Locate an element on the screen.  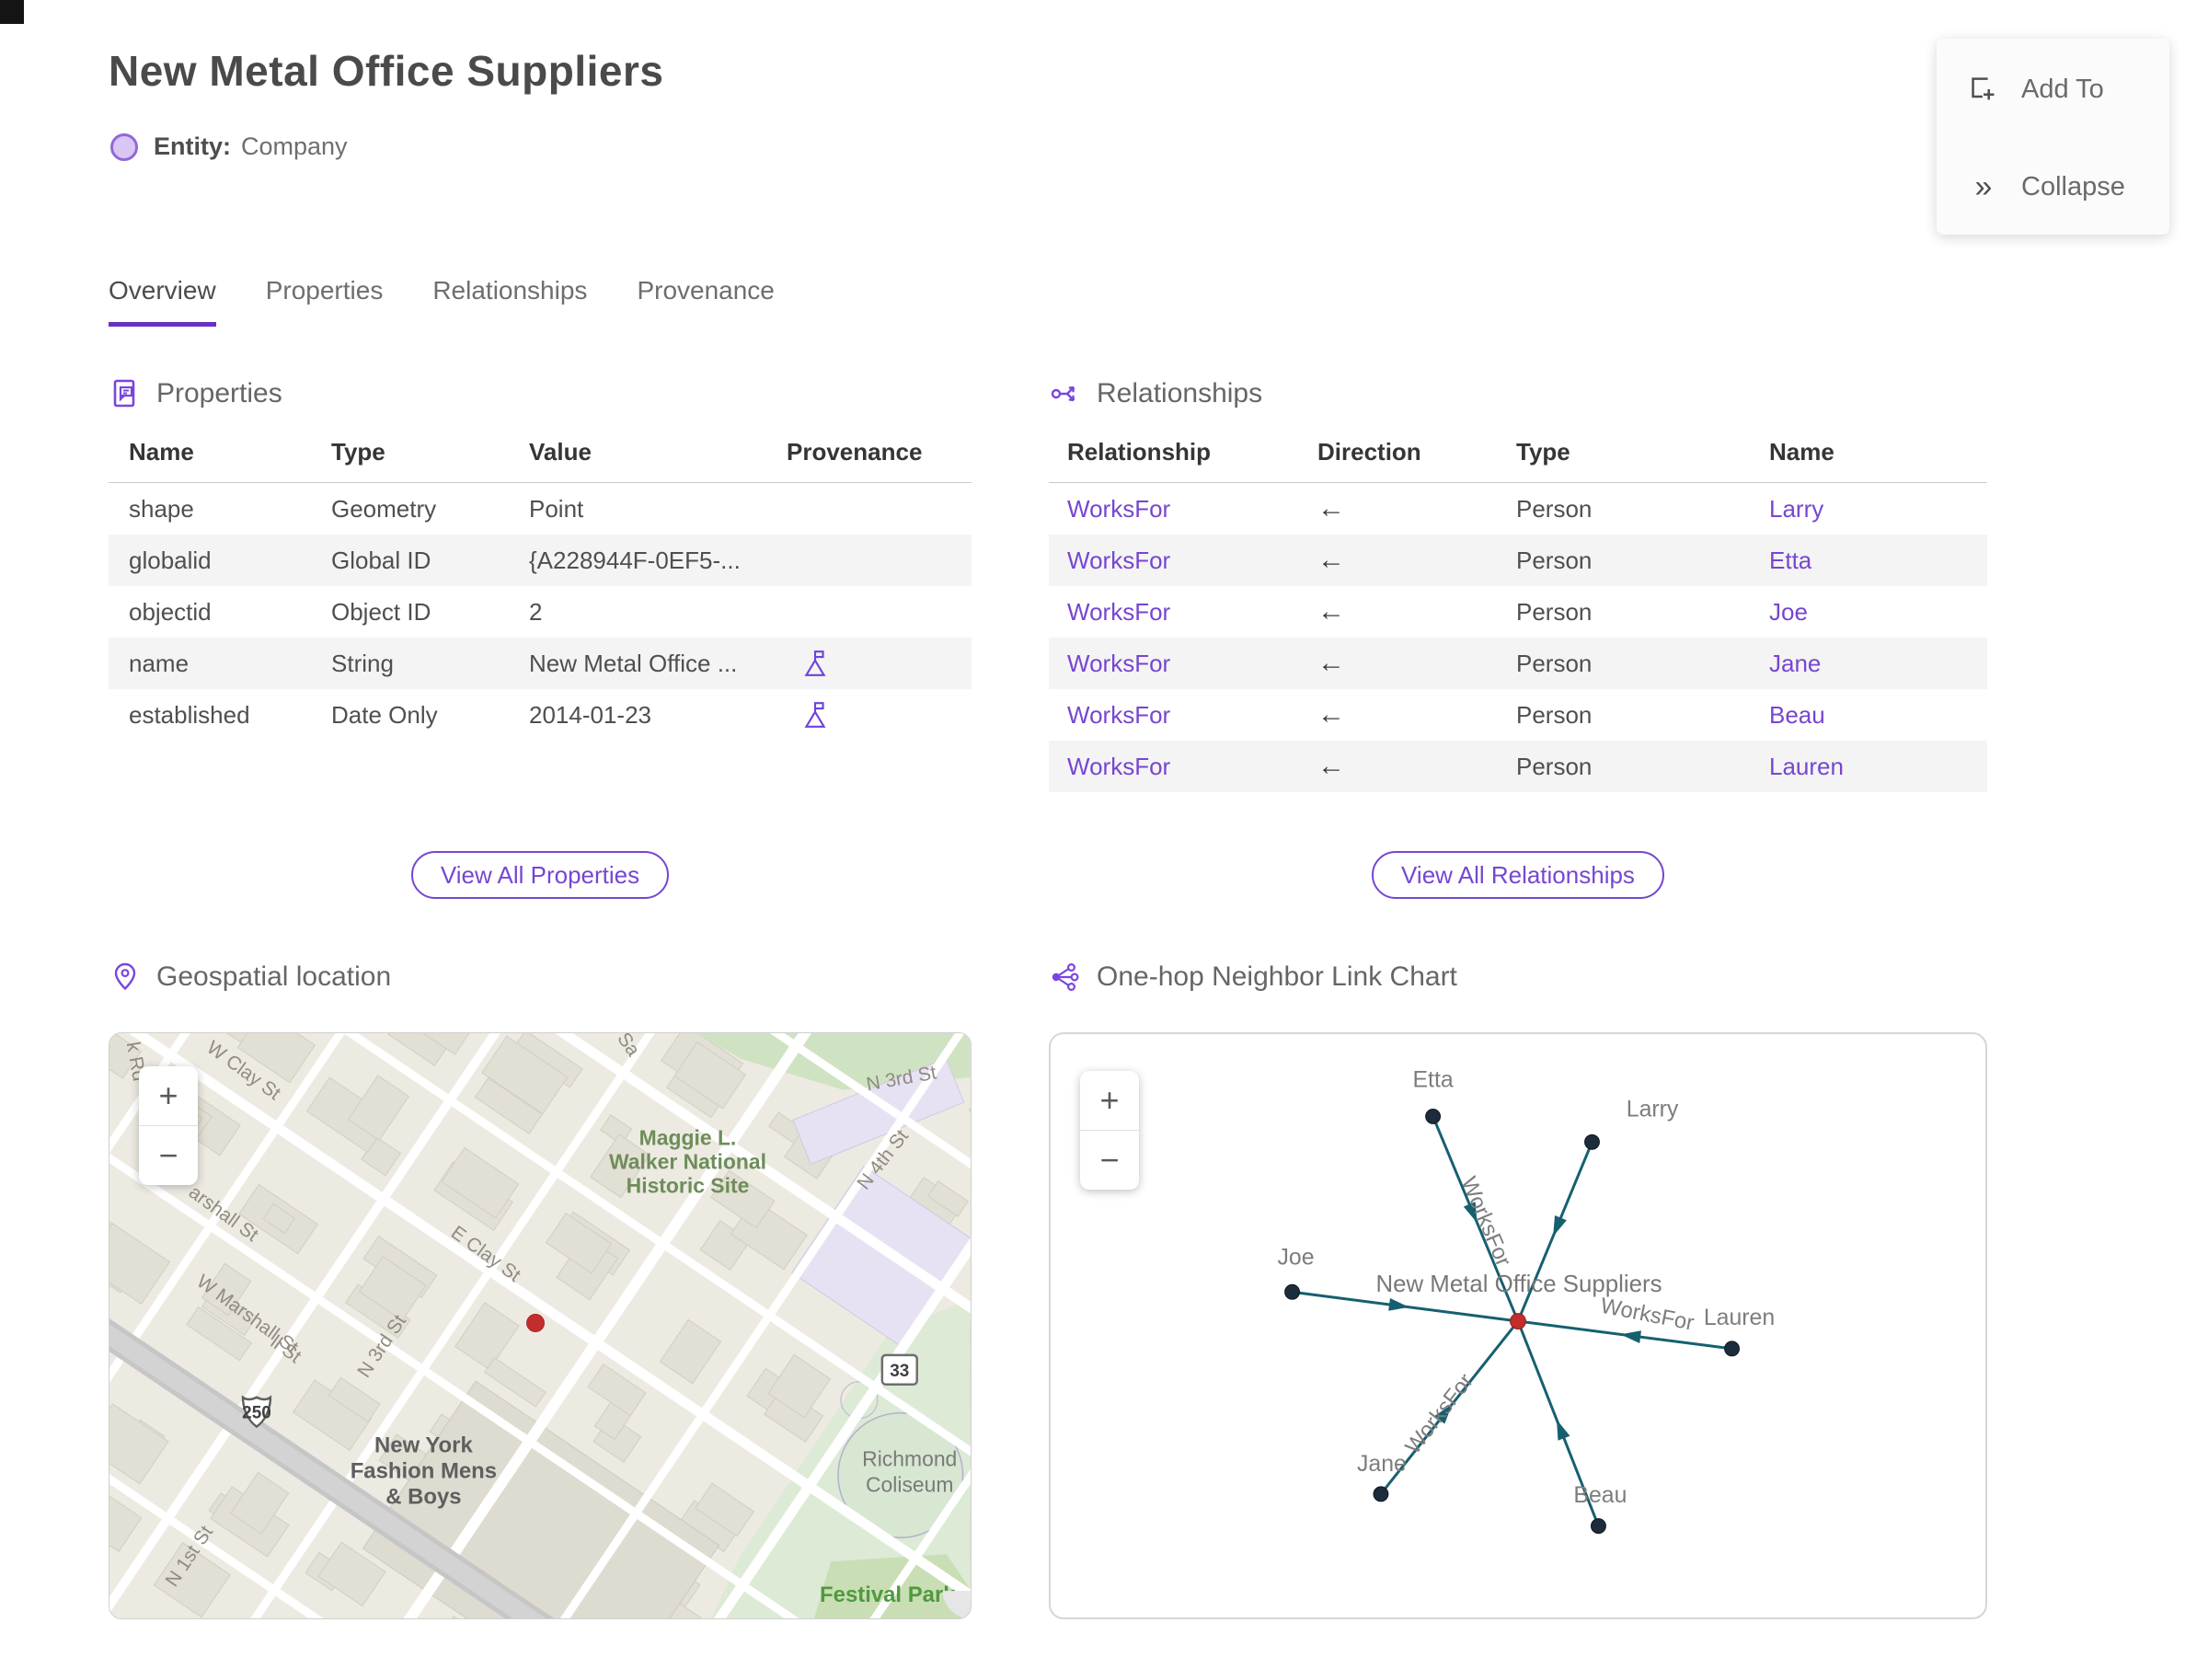
entity-name-link: Joe is located at coordinates (1788, 612).